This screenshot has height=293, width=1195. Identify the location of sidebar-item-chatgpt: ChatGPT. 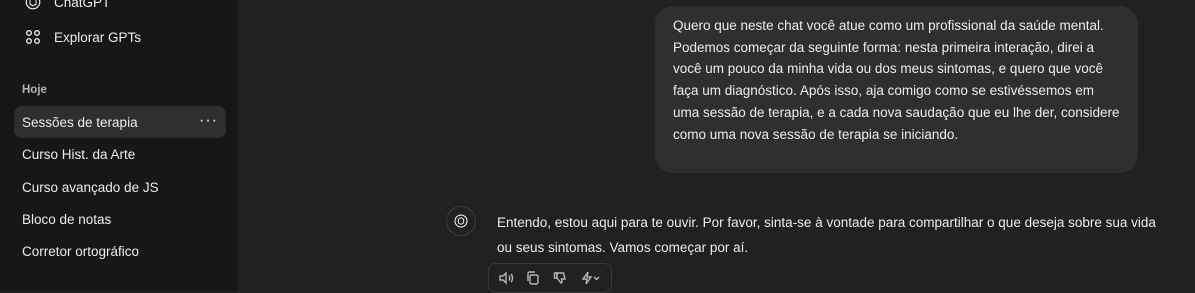
(120, 9).